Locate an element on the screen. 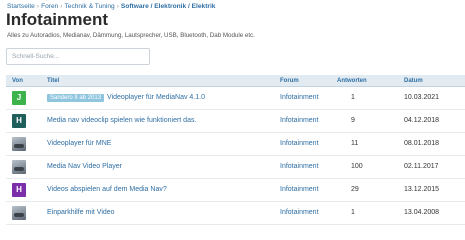  column-header-antworten: Antworten is located at coordinates (352, 81).